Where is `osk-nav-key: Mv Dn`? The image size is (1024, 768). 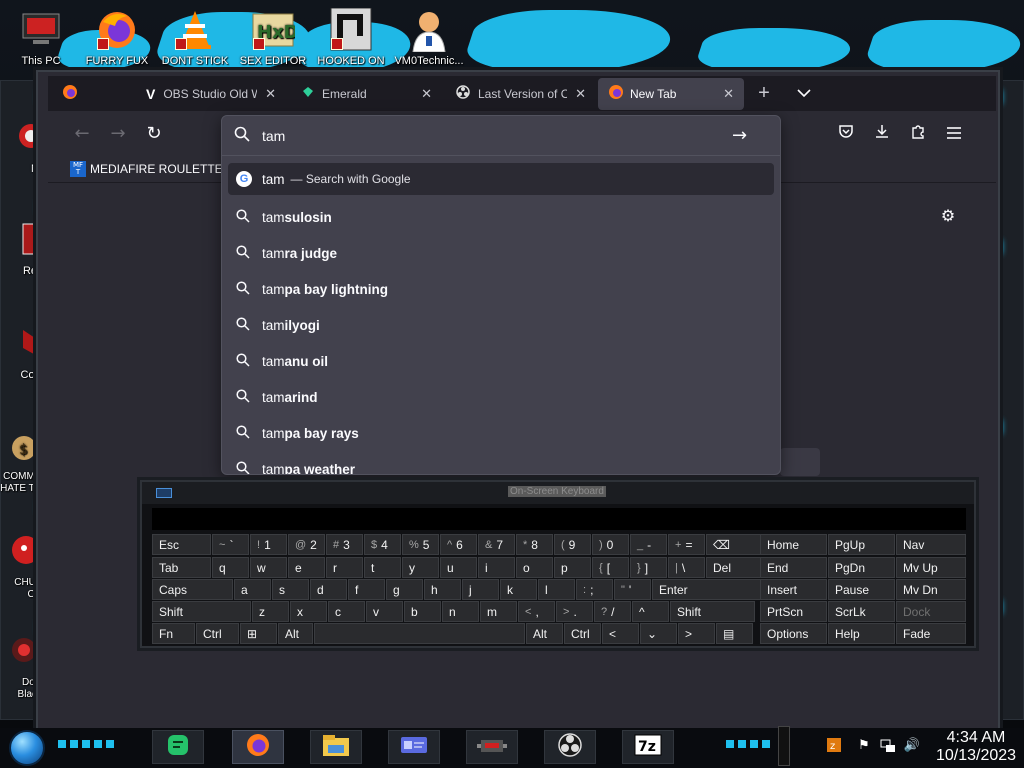 osk-nav-key: Mv Dn is located at coordinates (931, 589).